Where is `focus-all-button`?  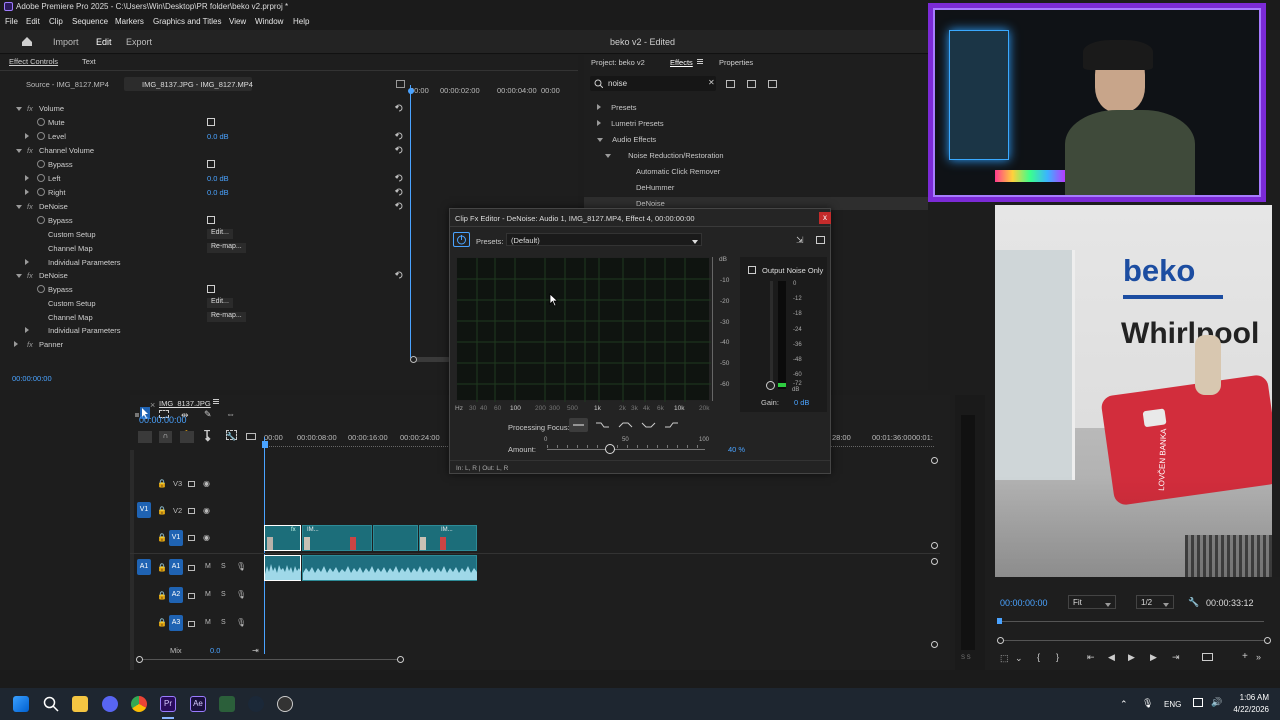 focus-all-button is located at coordinates (578, 425).